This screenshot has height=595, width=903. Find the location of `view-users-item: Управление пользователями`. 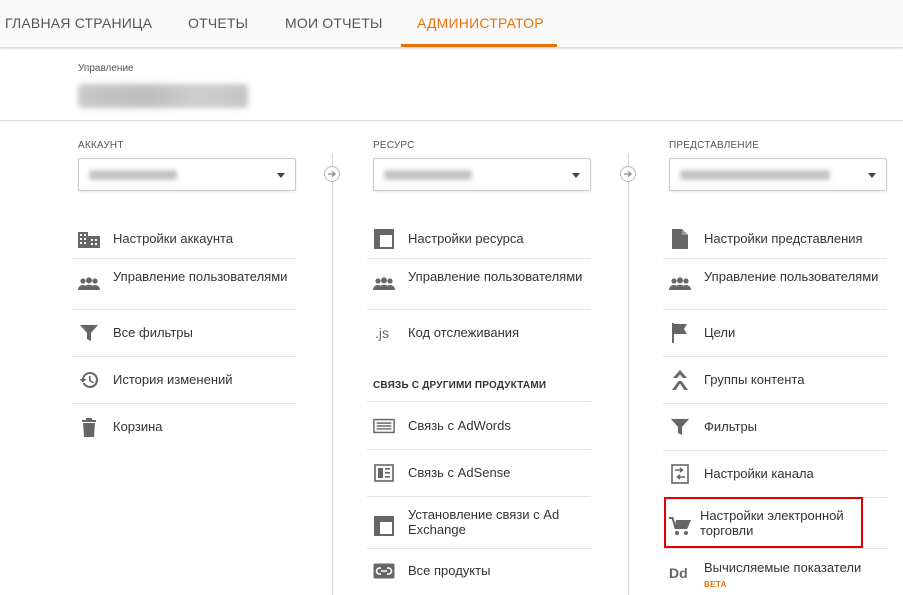

view-users-item: Управление пользователями is located at coordinates (775, 283).